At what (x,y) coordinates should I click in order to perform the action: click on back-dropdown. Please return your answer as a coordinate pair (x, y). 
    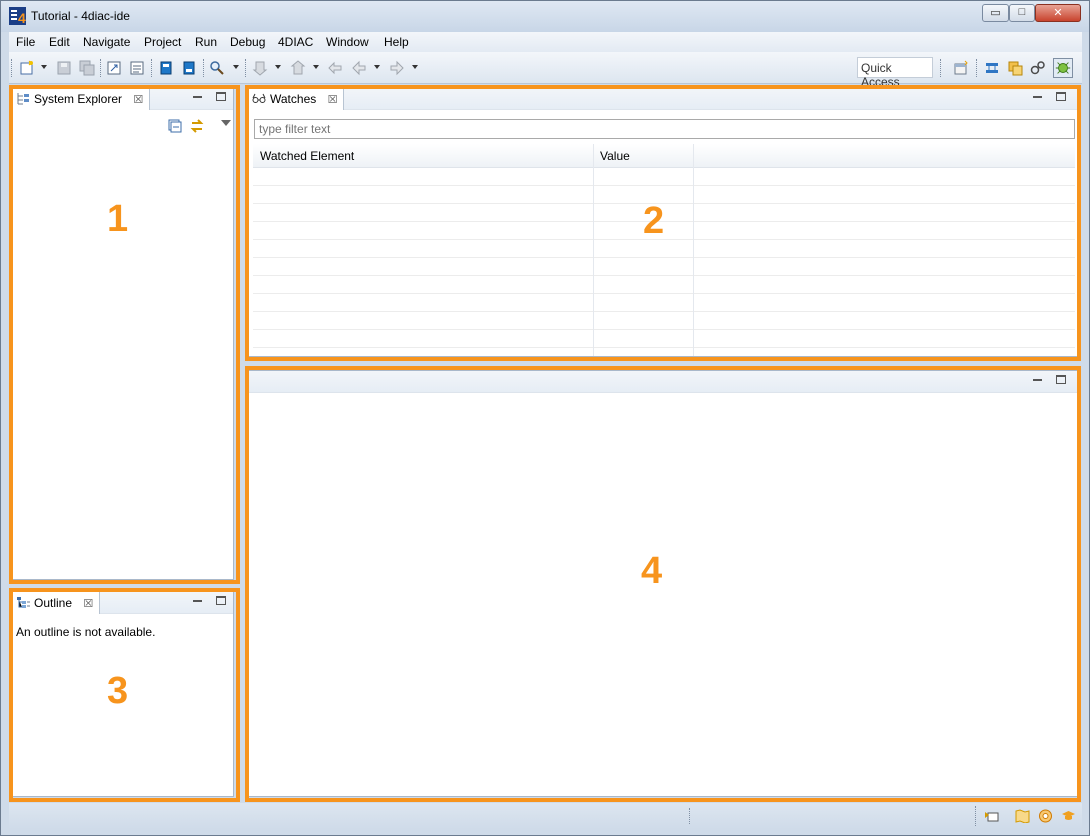
    Looking at the image, I should click on (377, 67).